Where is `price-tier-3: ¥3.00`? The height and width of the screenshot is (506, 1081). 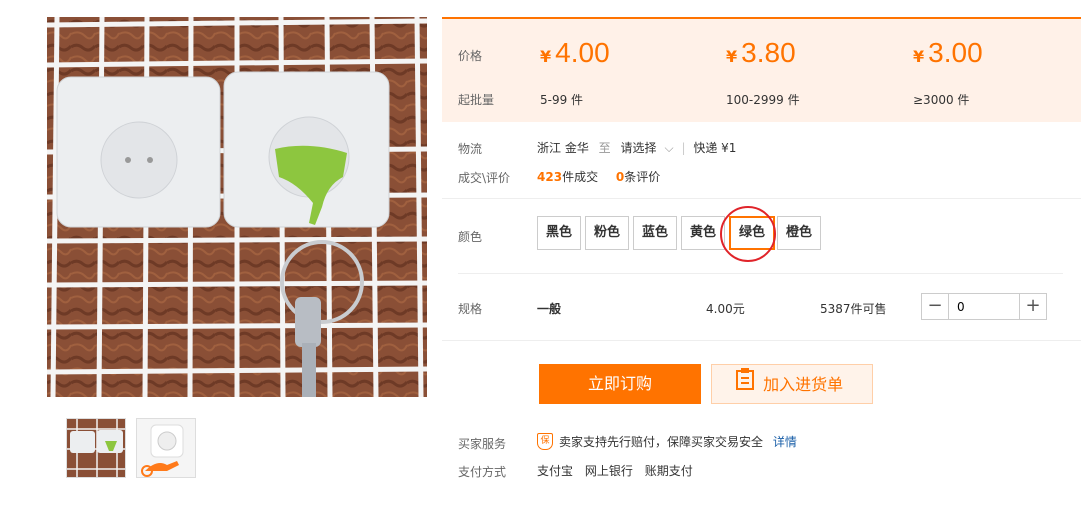 price-tier-3: ¥3.00 is located at coordinates (948, 53).